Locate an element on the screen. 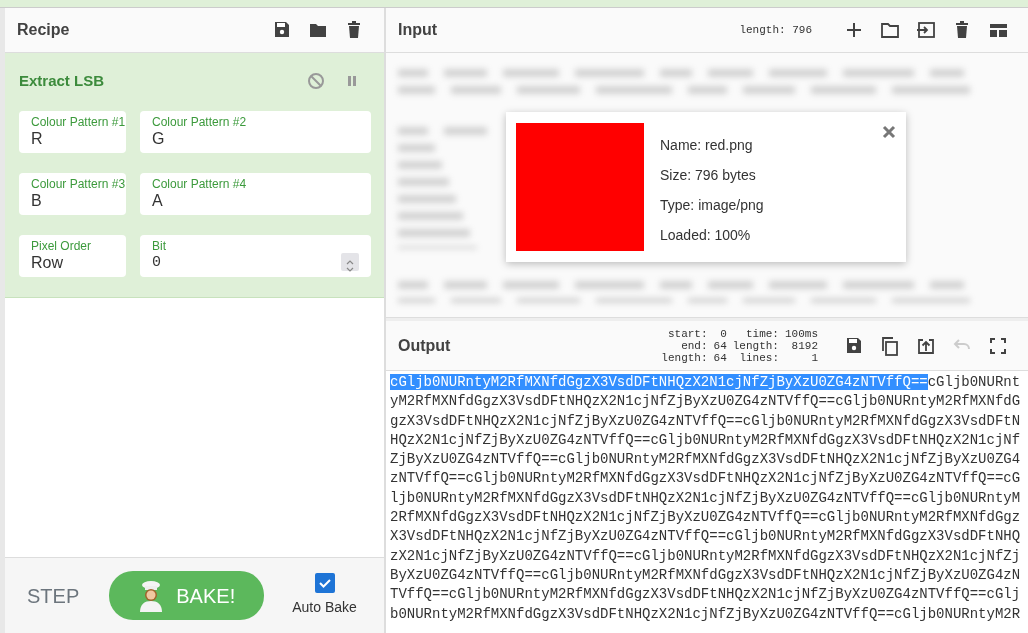  input-field: Colour Pattern #4 A is located at coordinates (255, 194).